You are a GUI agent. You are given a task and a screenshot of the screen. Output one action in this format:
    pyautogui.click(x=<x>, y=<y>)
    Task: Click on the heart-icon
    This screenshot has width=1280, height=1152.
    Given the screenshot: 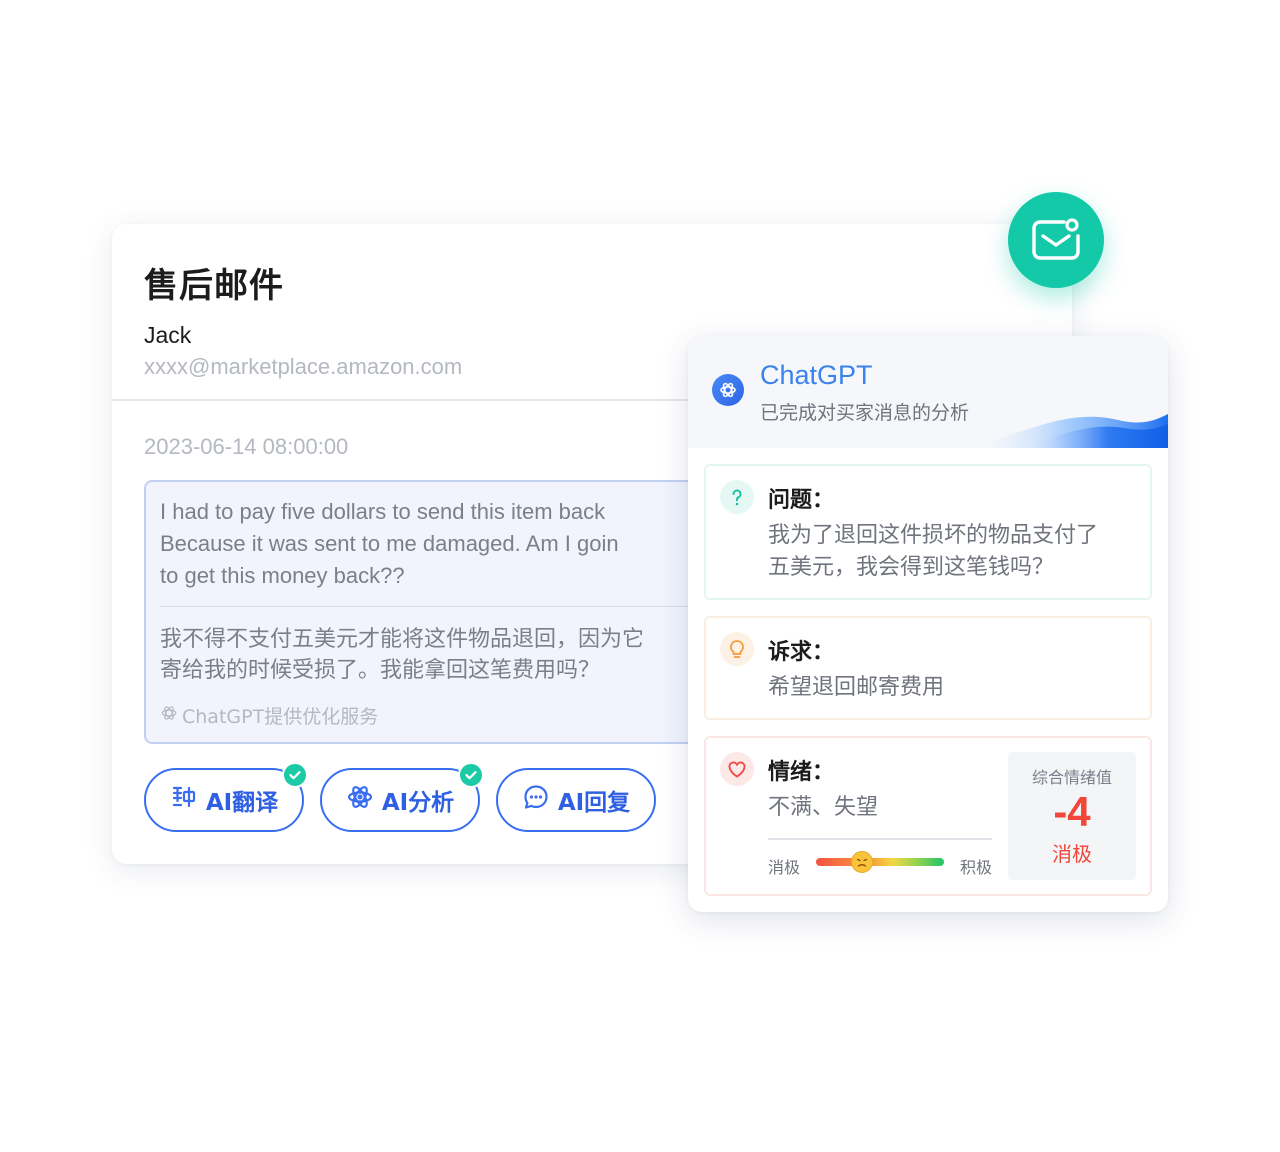 What is the action you would take?
    pyautogui.click(x=737, y=769)
    